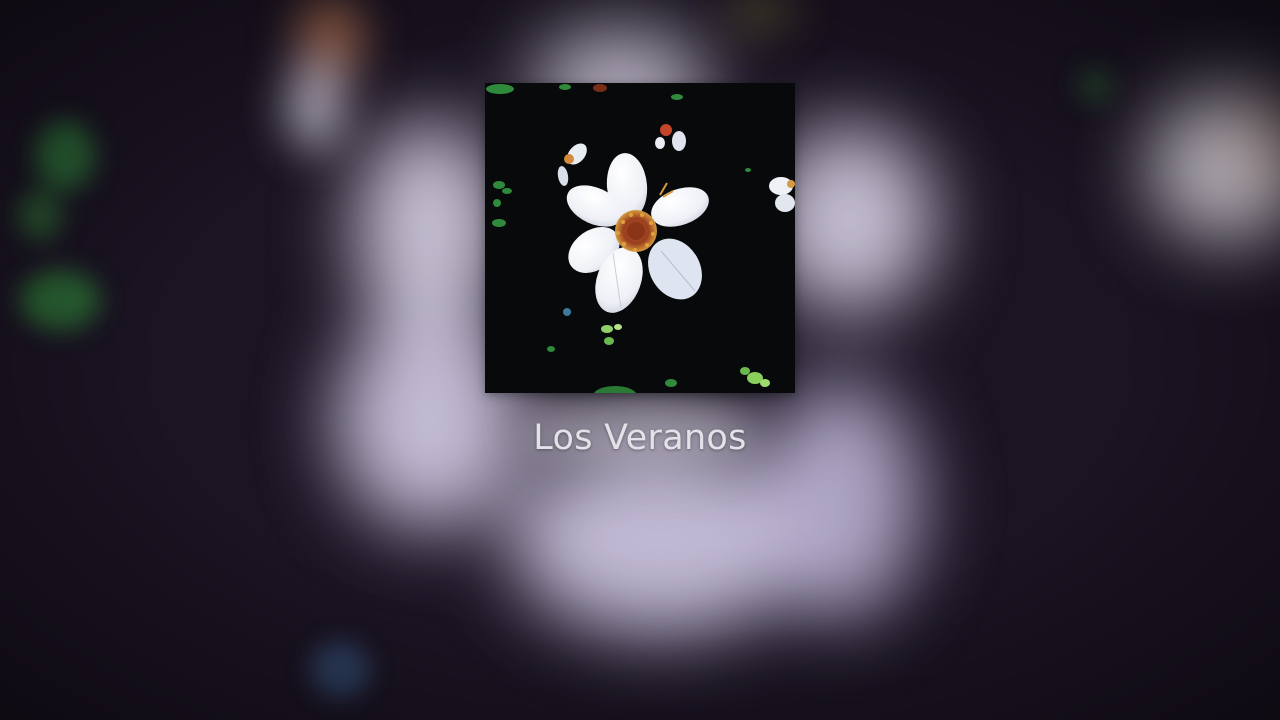 The width and height of the screenshot is (1280, 720). I want to click on white-flower-icon, so click(640, 238).